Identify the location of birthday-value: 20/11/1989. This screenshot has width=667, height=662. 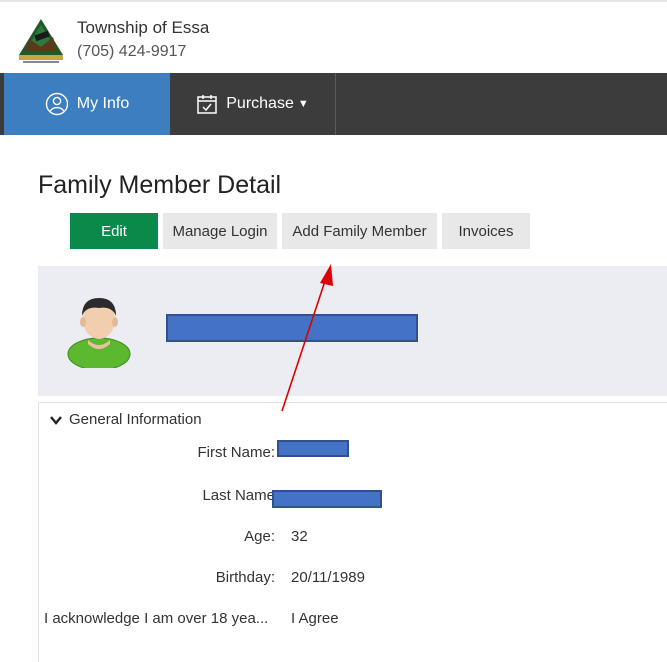
(328, 577).